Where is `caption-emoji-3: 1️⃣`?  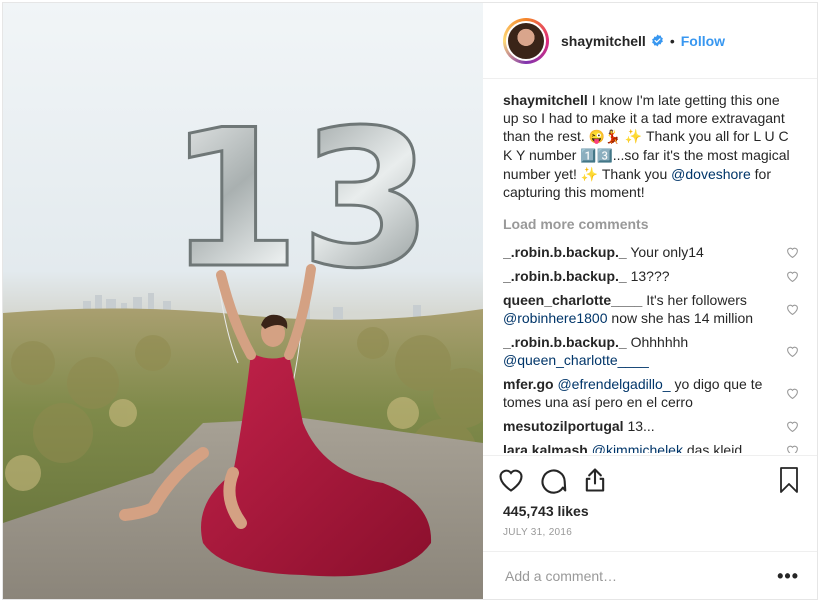
caption-emoji-3: 1️⃣ is located at coordinates (588, 155).